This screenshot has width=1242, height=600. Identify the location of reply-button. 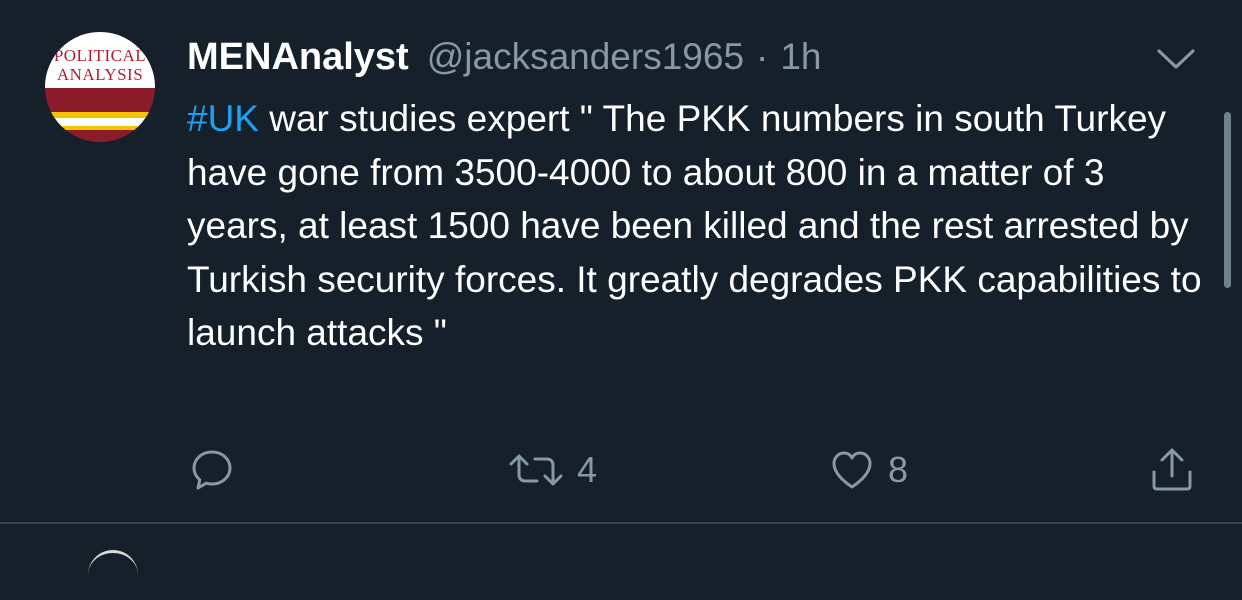
(212, 470).